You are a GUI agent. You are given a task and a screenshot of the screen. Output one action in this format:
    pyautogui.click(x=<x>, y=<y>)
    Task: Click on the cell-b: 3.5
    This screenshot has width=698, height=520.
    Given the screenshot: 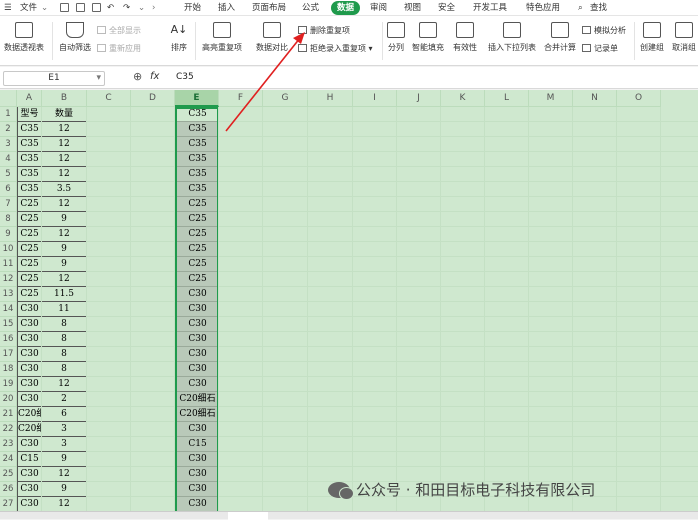 What is the action you would take?
    pyautogui.click(x=64, y=189)
    